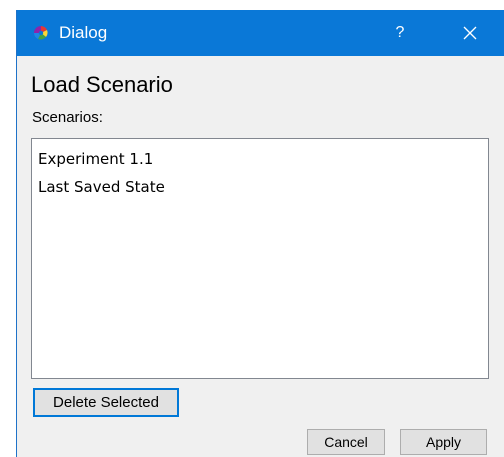 The width and height of the screenshot is (504, 457). I want to click on list-item: Last Saved State, so click(260, 187).